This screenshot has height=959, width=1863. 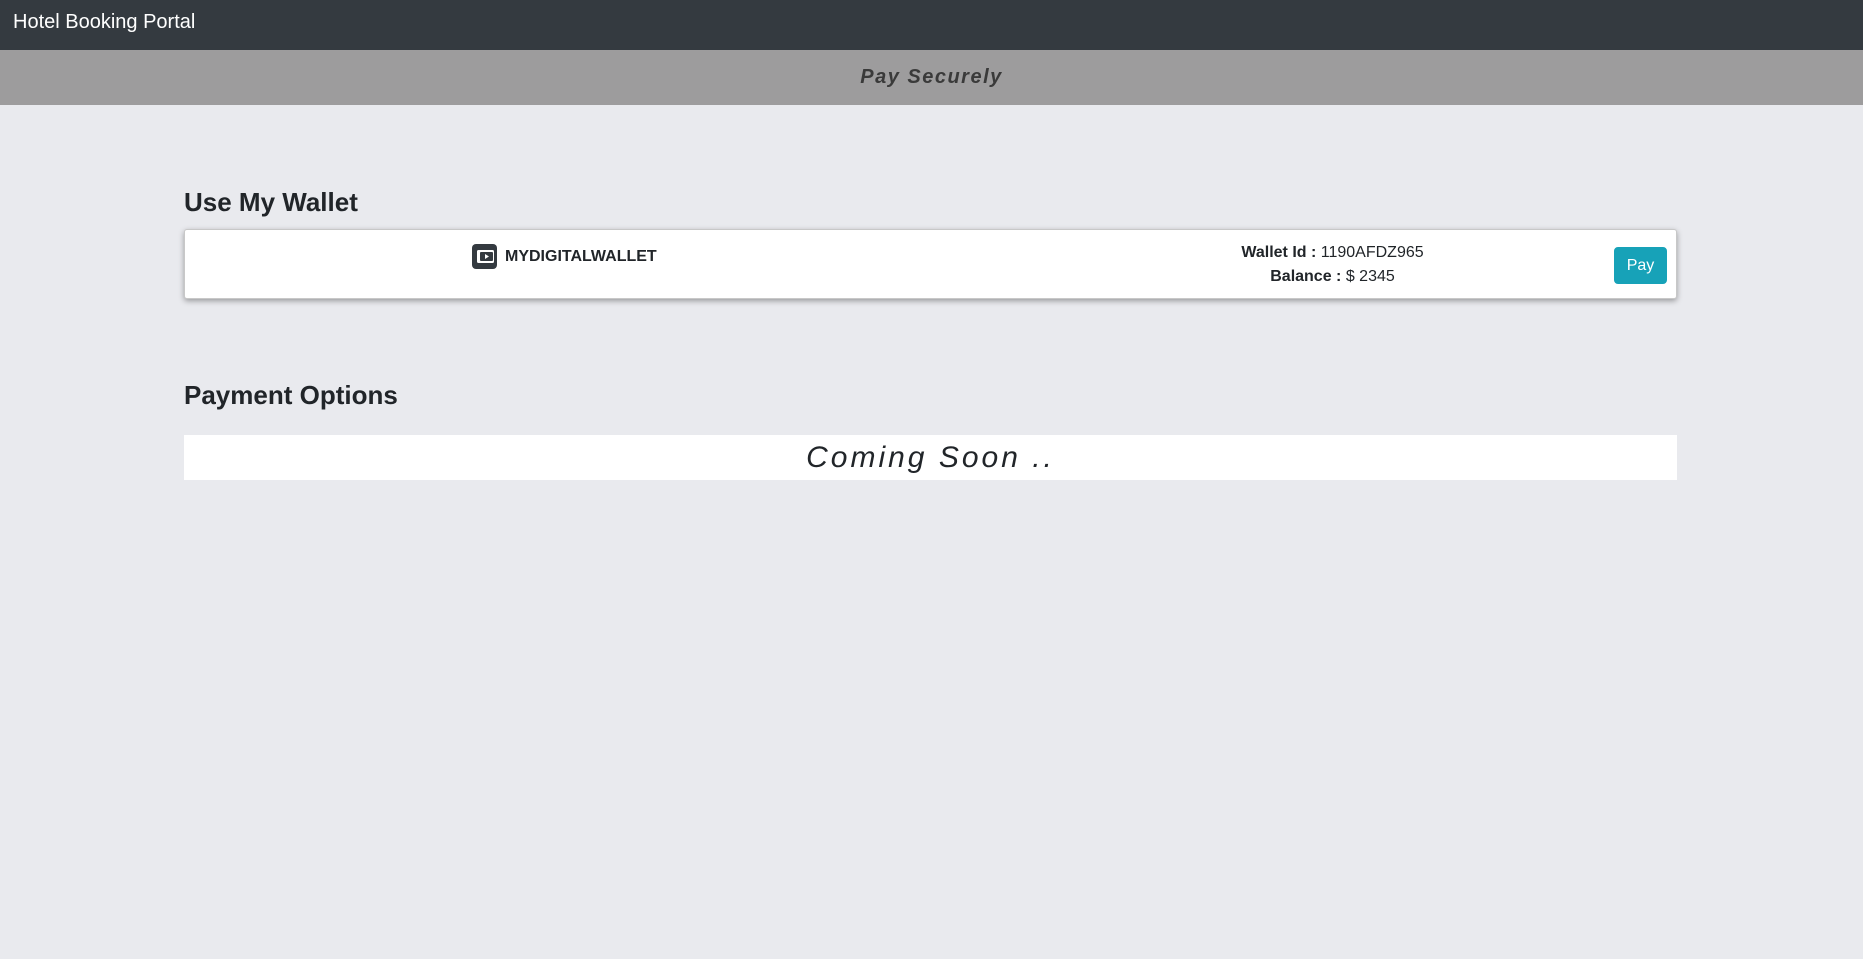 I want to click on wallet-id-row: Wallet Id : 1190AFDZ965, so click(x=1332, y=253).